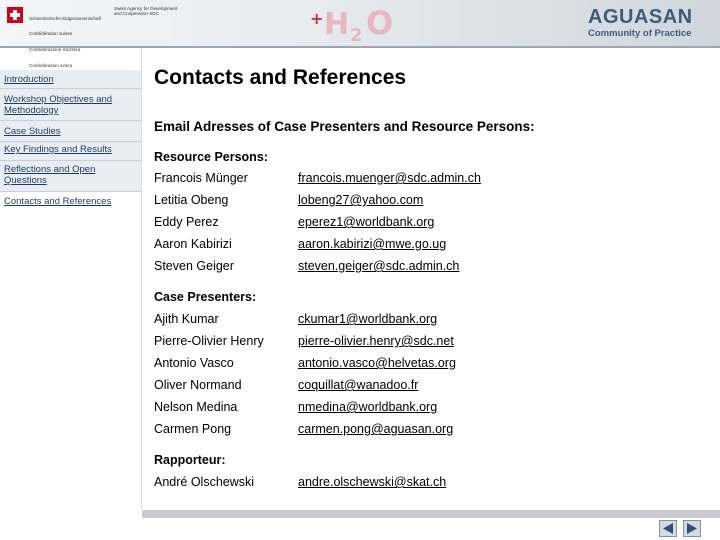  Describe the element at coordinates (51, 66) in the screenshot. I see `confederation-line: Confederaziun svizra` at that location.